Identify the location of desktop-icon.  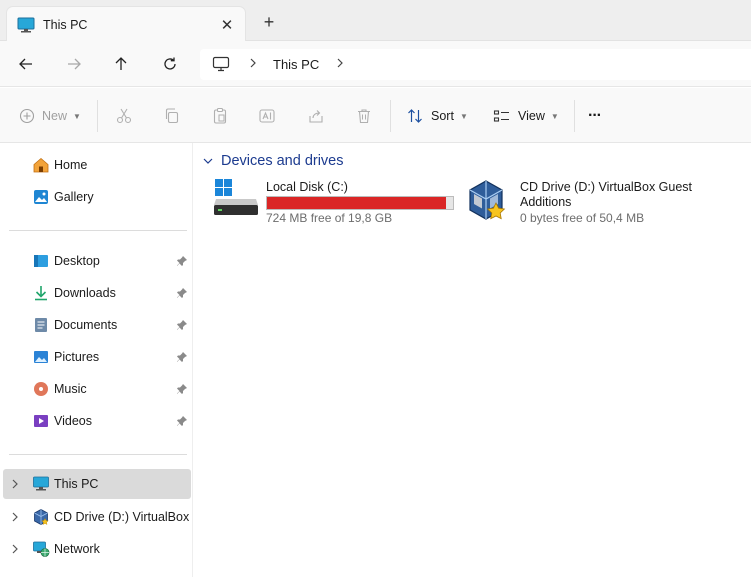
(41, 261).